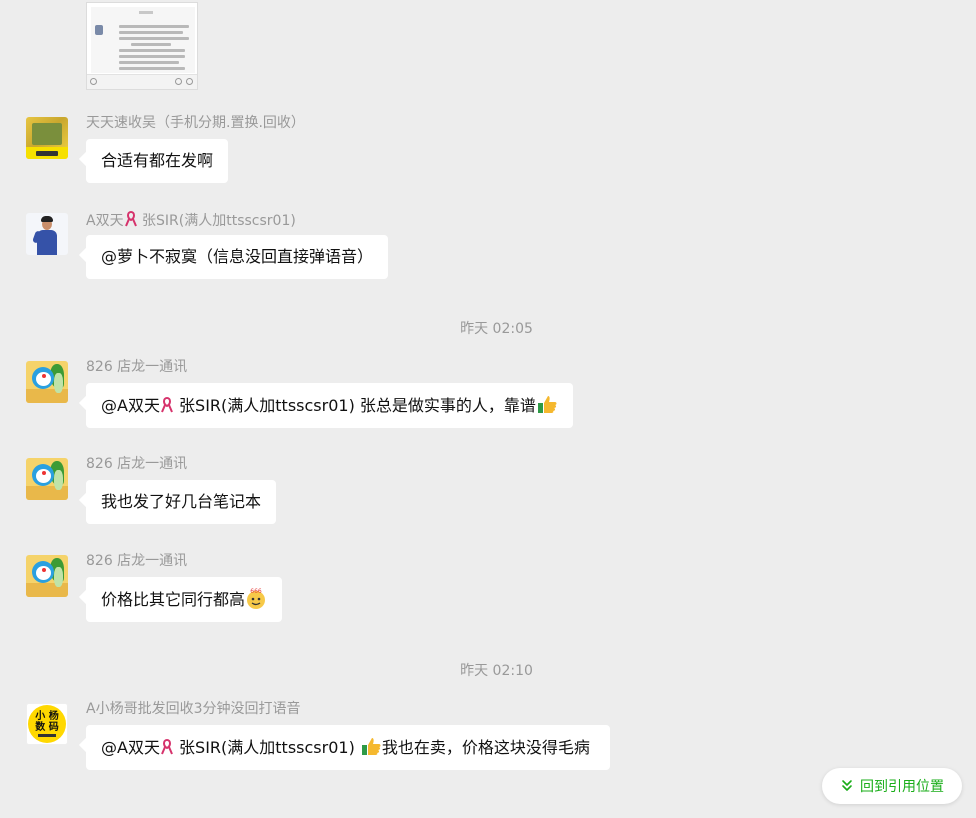 The width and height of the screenshot is (976, 818). I want to click on jump-to-quote-button: 回到引用位置, so click(892, 786).